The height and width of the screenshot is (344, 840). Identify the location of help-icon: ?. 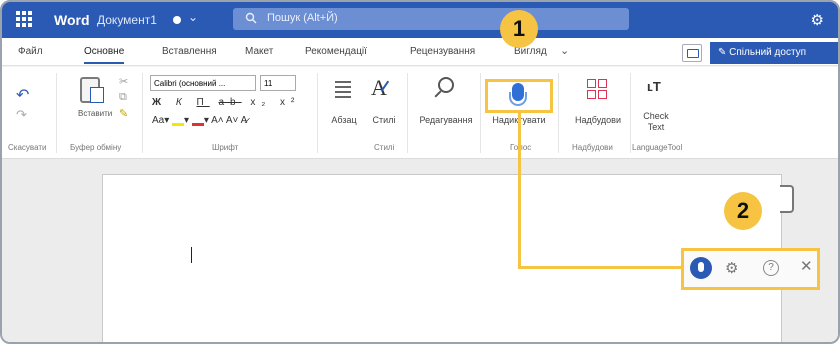
(771, 268).